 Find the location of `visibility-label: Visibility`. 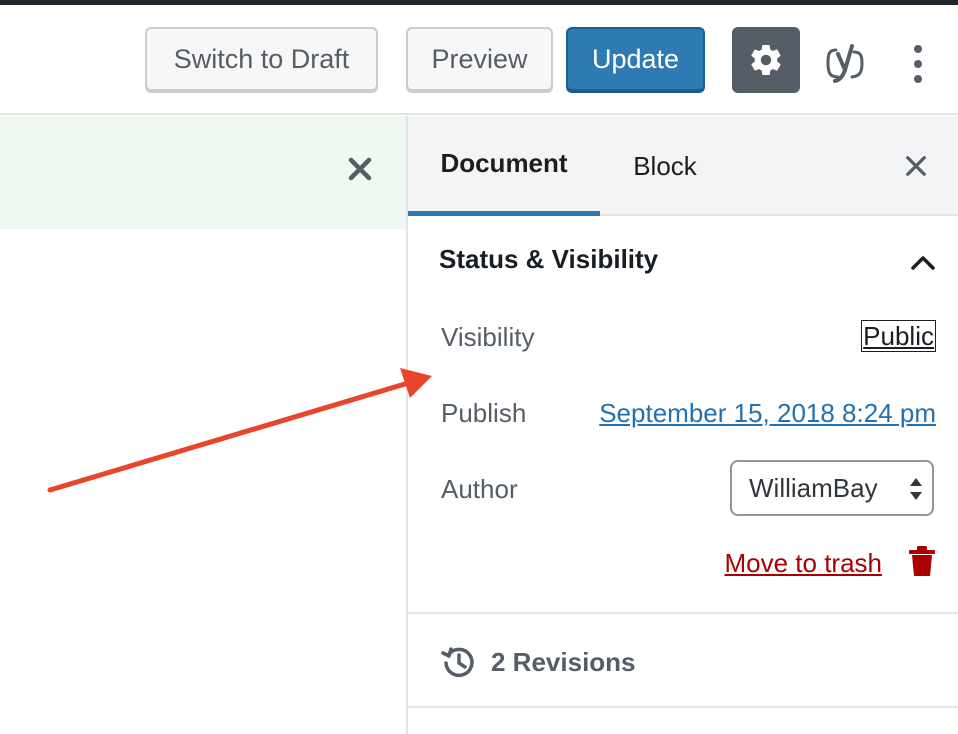

visibility-label: Visibility is located at coordinates (488, 337).